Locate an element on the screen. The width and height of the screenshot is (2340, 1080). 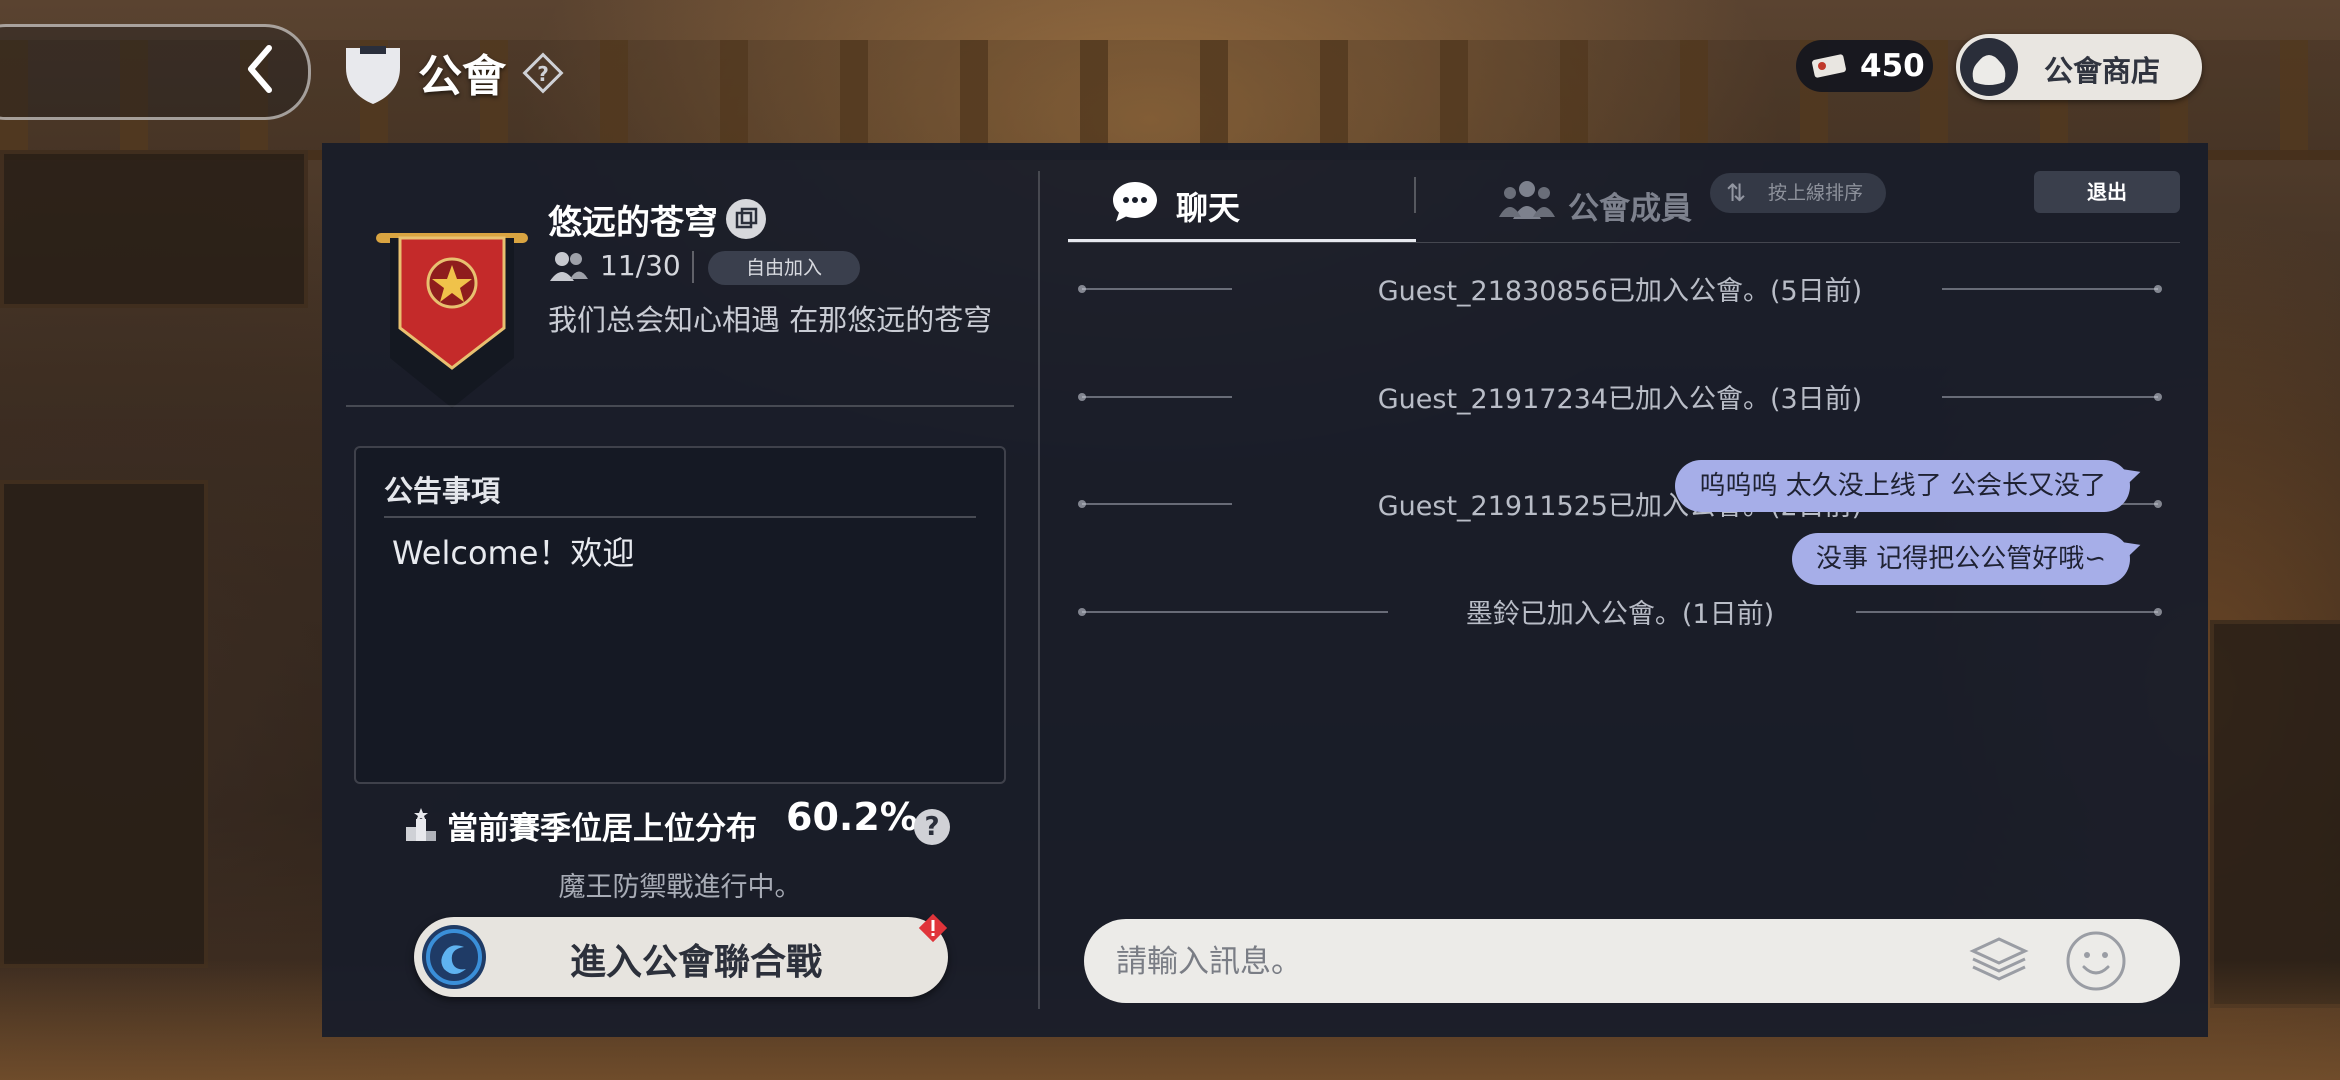
chat-input is located at coordinates (1526, 962).